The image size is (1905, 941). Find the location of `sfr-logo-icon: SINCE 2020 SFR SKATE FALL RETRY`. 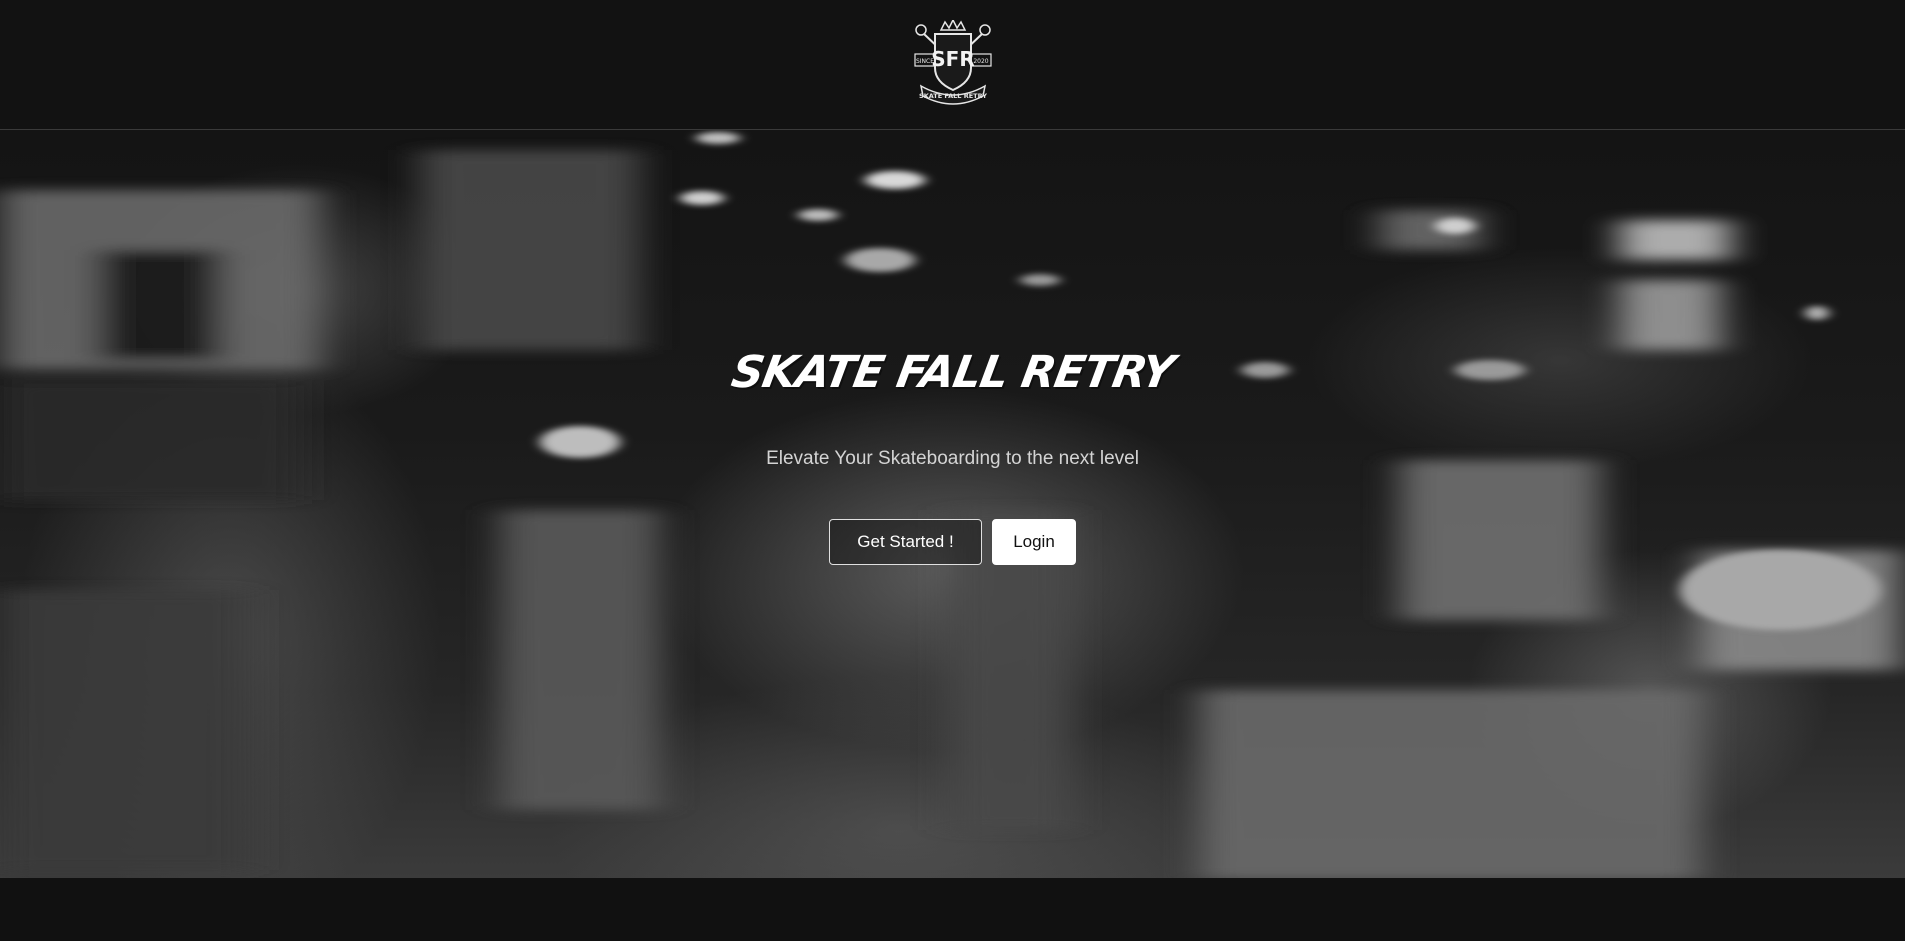

sfr-logo-icon: SINCE 2020 SFR SKATE FALL RETRY is located at coordinates (953, 64).